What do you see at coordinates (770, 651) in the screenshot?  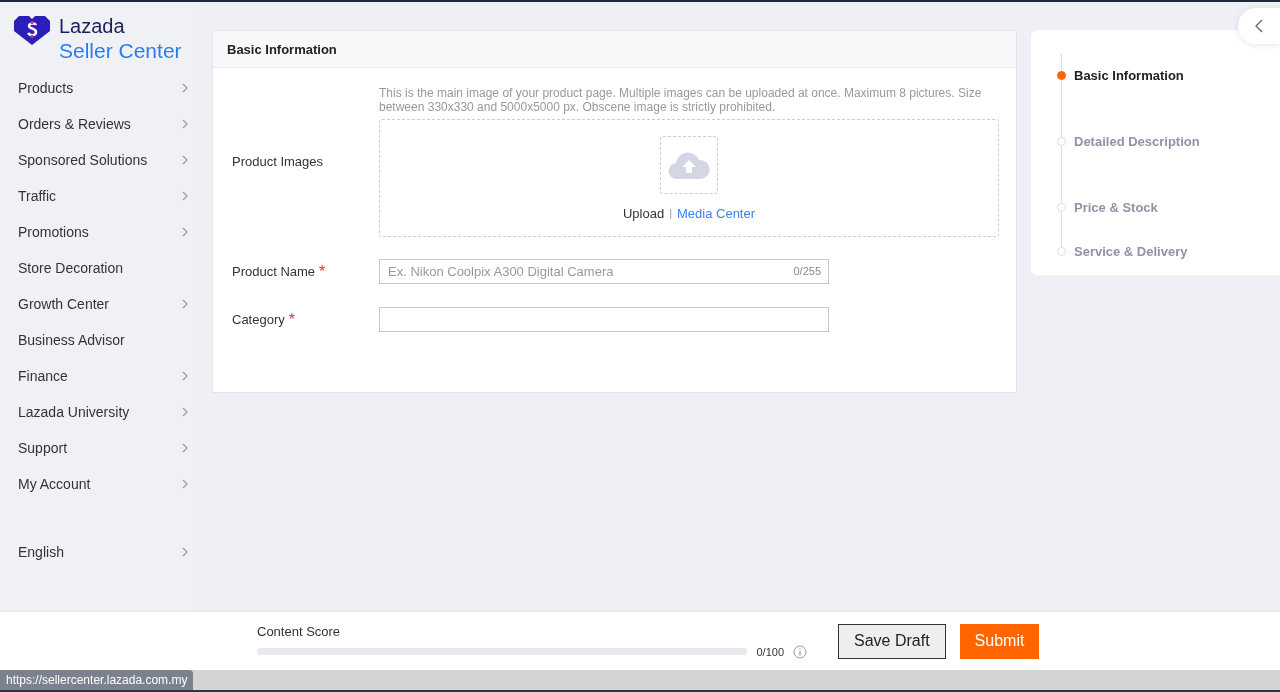 I see `score-value: 0/100` at bounding box center [770, 651].